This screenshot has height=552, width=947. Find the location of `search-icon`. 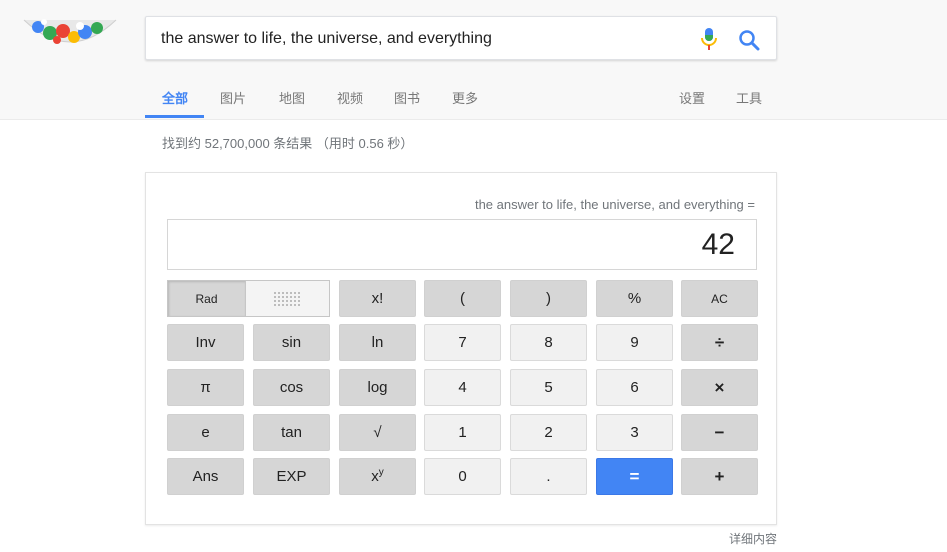

search-icon is located at coordinates (749, 40).